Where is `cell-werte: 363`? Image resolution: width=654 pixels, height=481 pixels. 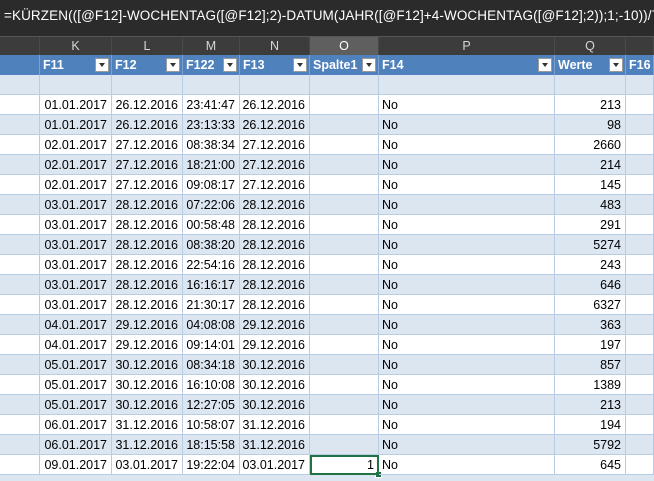 cell-werte: 363 is located at coordinates (590, 325).